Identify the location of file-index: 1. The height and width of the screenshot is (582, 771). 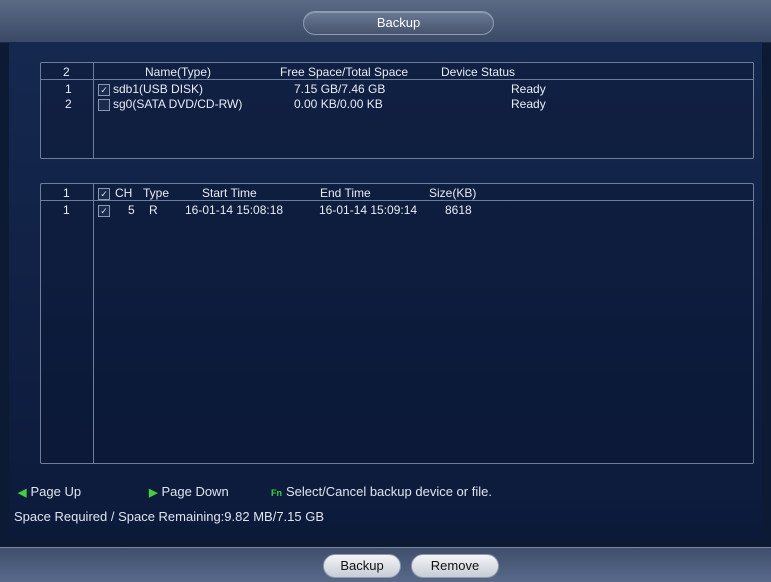
(66, 210).